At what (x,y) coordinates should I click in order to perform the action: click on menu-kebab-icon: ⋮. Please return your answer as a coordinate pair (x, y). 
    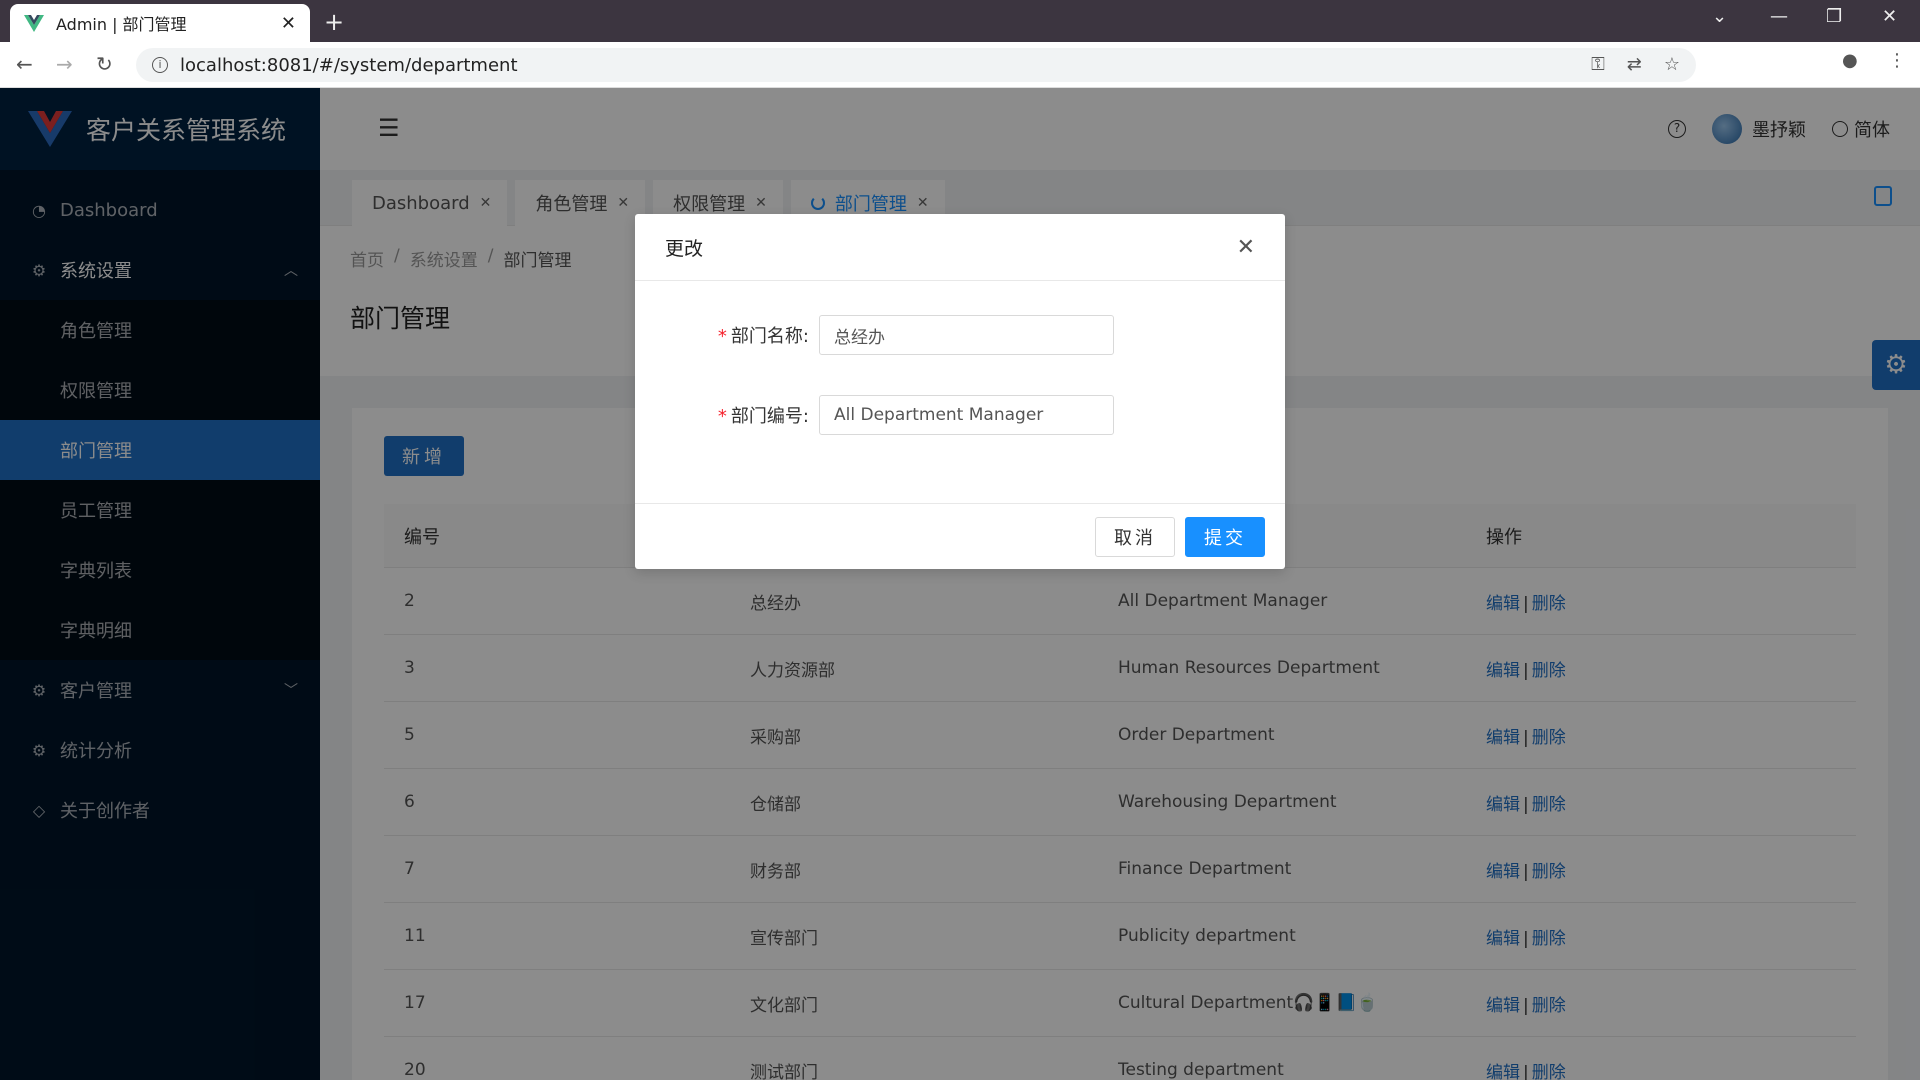
    Looking at the image, I should click on (1897, 60).